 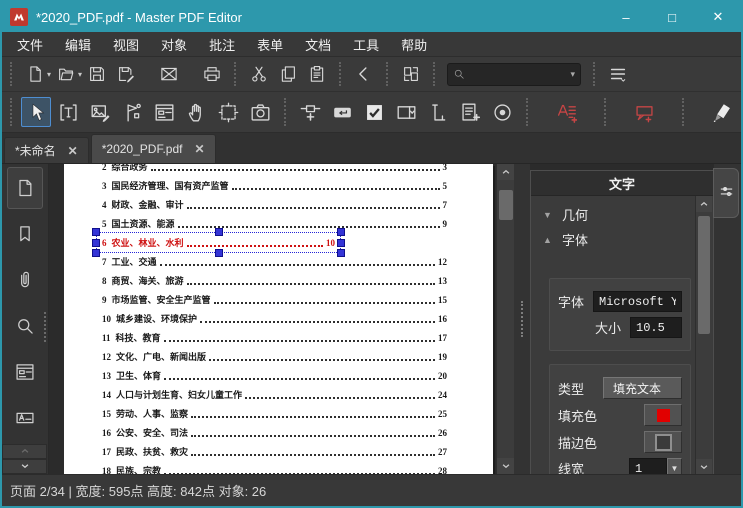 I want to click on menu-item: 编辑, so click(x=78, y=44).